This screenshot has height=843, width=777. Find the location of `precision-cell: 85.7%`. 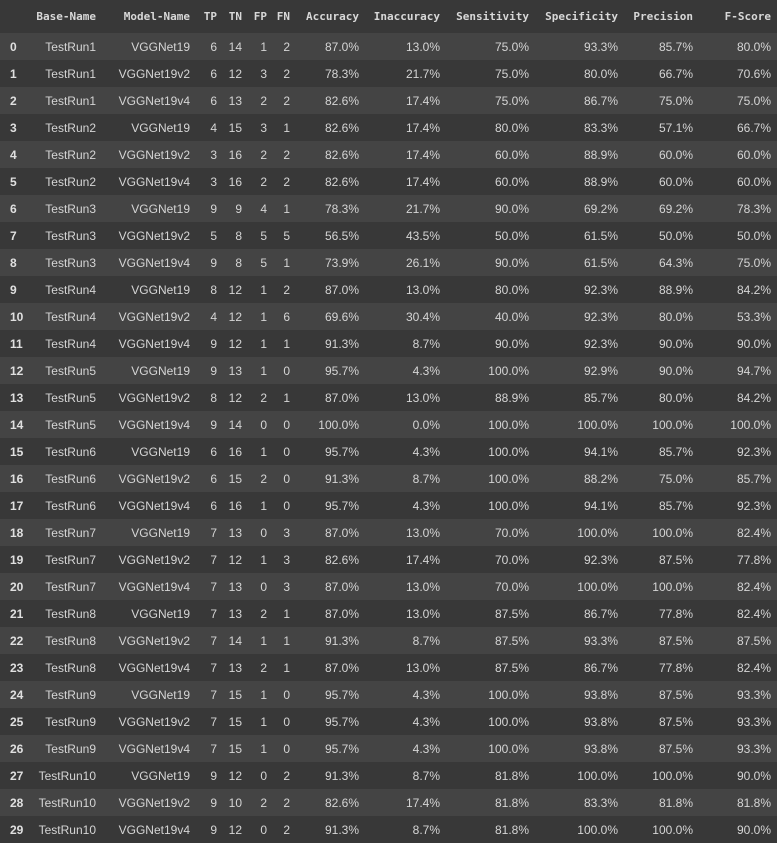

precision-cell: 85.7% is located at coordinates (675, 451).